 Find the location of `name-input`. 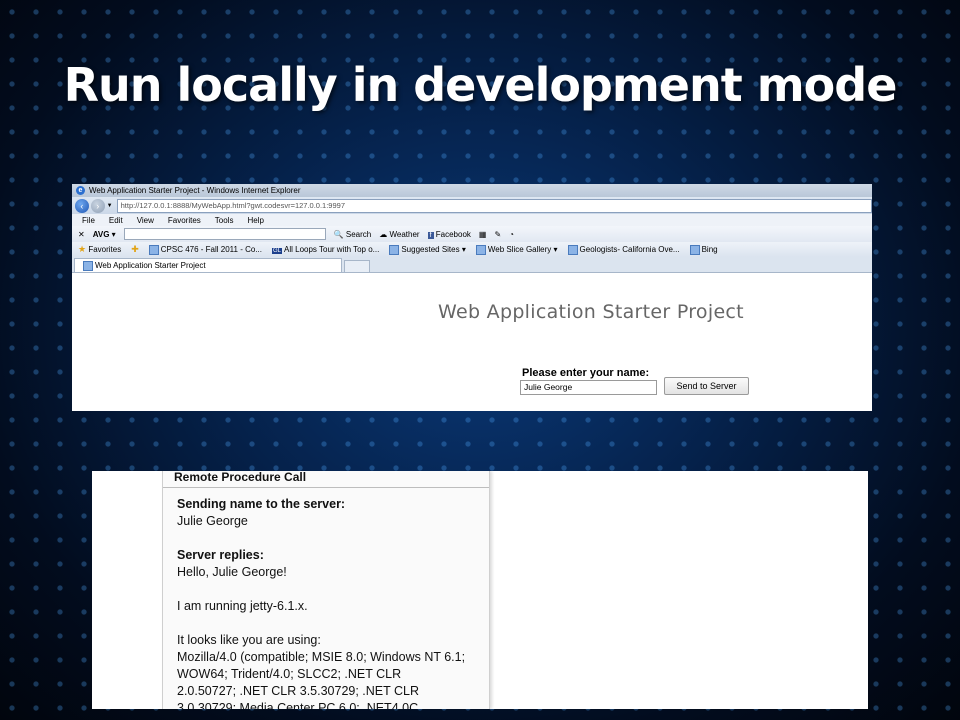

name-input is located at coordinates (588, 387).